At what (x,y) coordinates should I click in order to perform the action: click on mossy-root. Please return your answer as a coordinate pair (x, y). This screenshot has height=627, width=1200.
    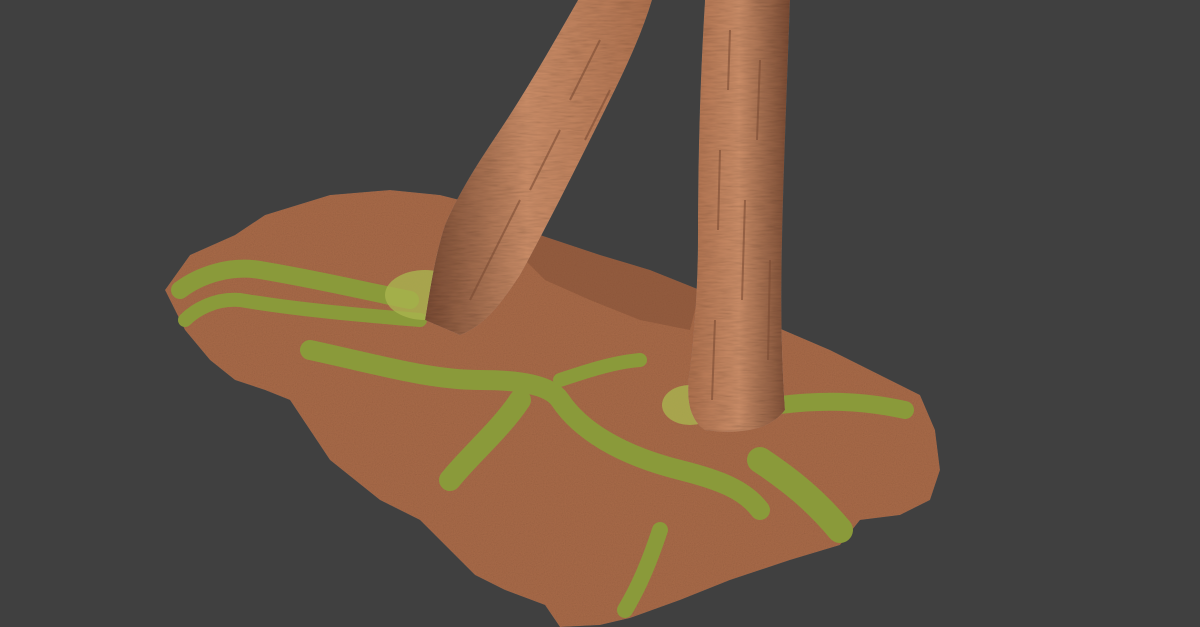
    Looking at the image, I should click on (842, 405).